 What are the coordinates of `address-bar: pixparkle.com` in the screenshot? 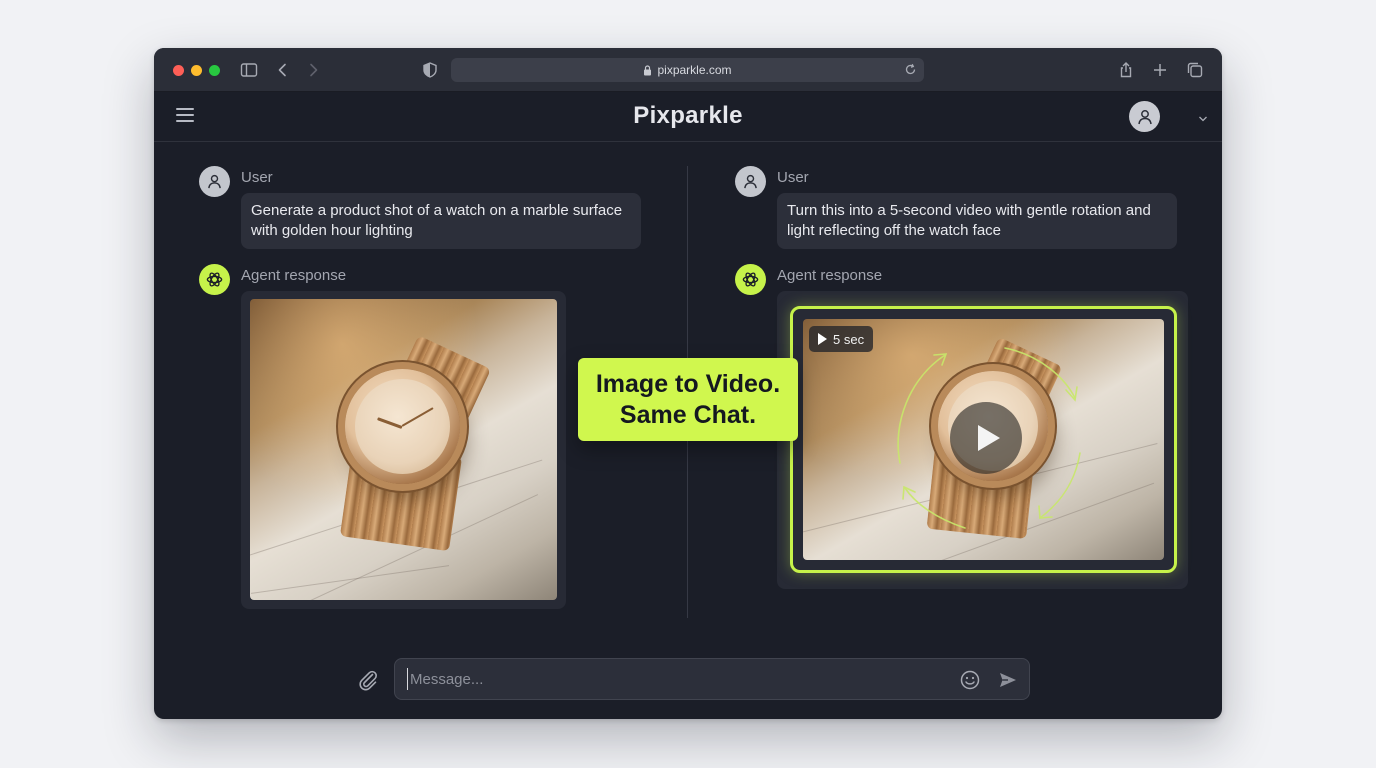 It's located at (687, 70).